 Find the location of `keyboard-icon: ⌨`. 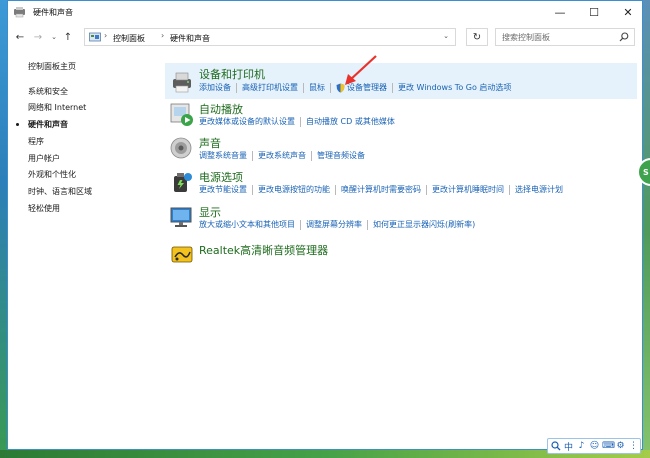

keyboard-icon: ⌨ is located at coordinates (608, 446).